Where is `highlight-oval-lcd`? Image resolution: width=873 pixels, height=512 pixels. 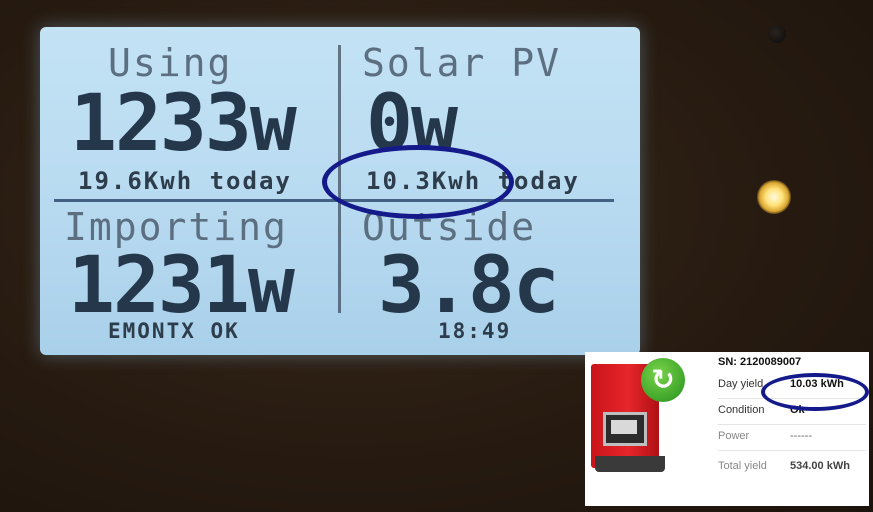 highlight-oval-lcd is located at coordinates (418, 182).